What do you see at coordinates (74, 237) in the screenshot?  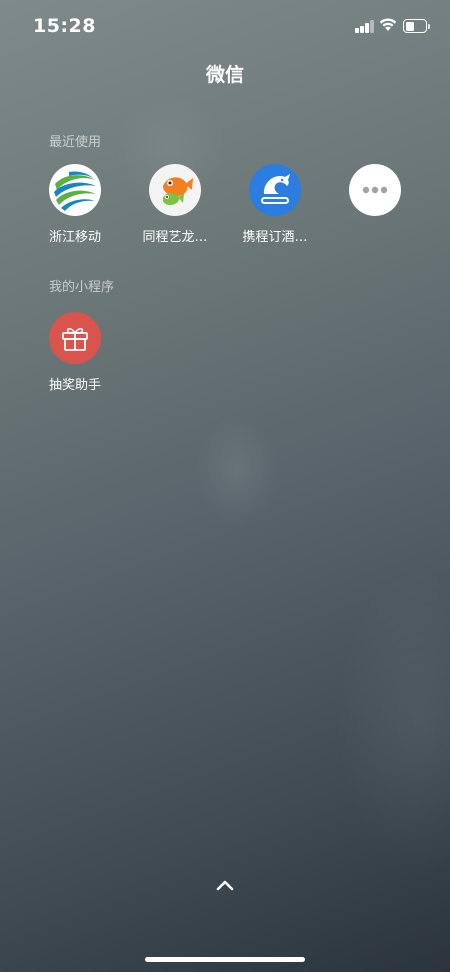 I see `app-label: 浙江移动` at bounding box center [74, 237].